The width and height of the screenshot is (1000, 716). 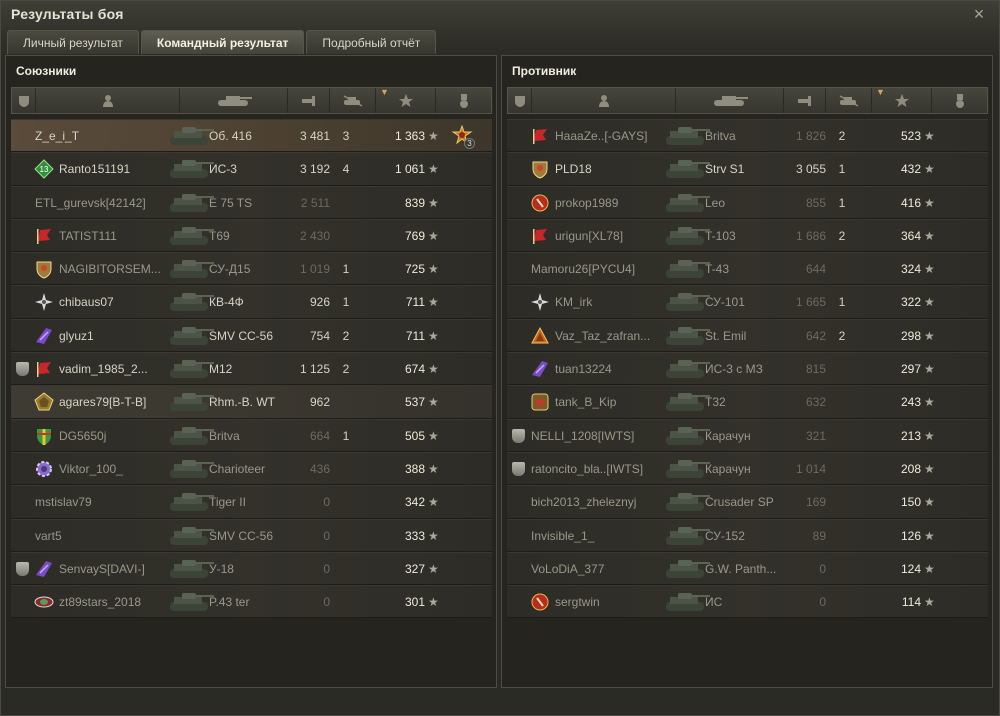 What do you see at coordinates (842, 136) in the screenshot?
I see `kills-value: 2` at bounding box center [842, 136].